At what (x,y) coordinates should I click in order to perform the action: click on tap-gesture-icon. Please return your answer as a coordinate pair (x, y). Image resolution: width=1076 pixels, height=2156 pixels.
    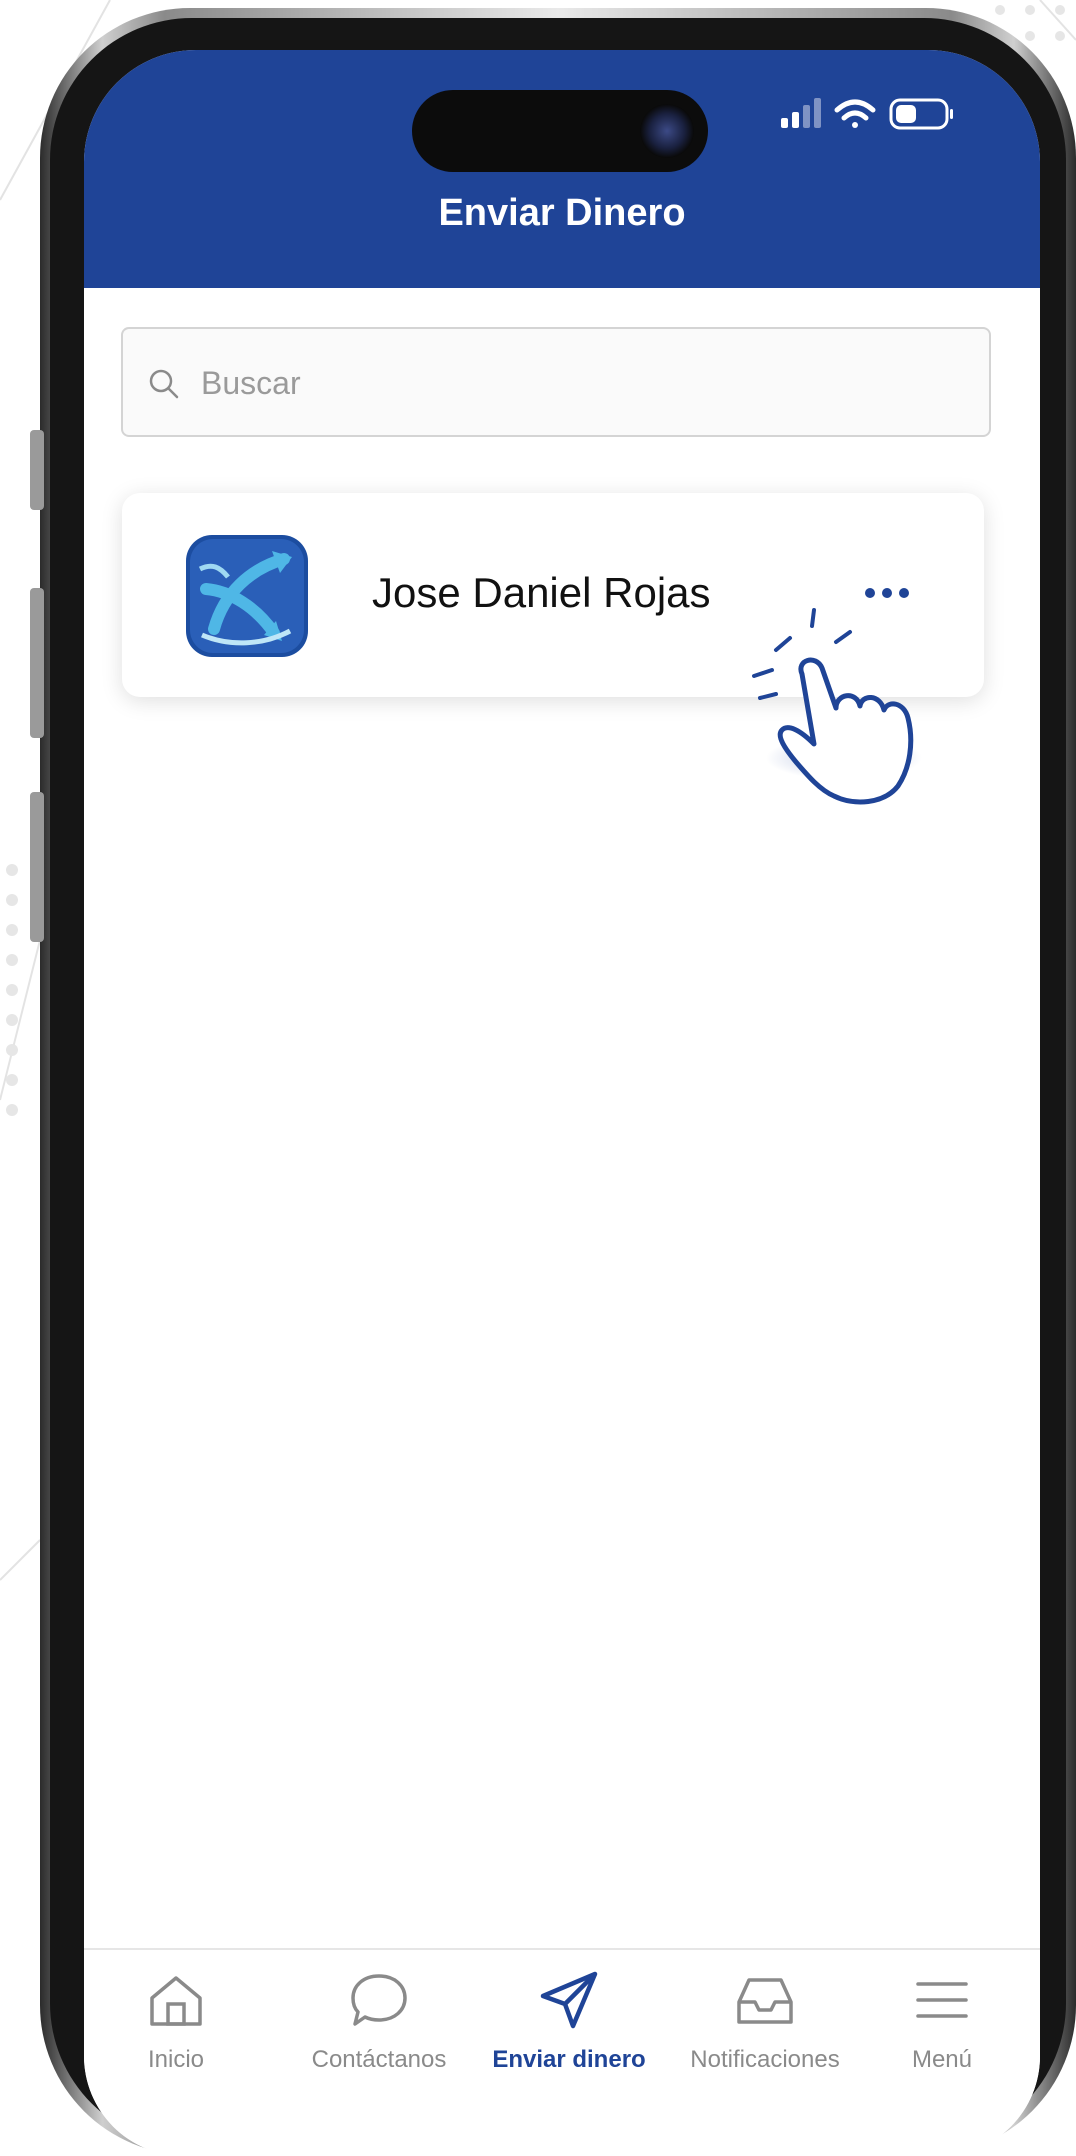
    Looking at the image, I should click on (837, 706).